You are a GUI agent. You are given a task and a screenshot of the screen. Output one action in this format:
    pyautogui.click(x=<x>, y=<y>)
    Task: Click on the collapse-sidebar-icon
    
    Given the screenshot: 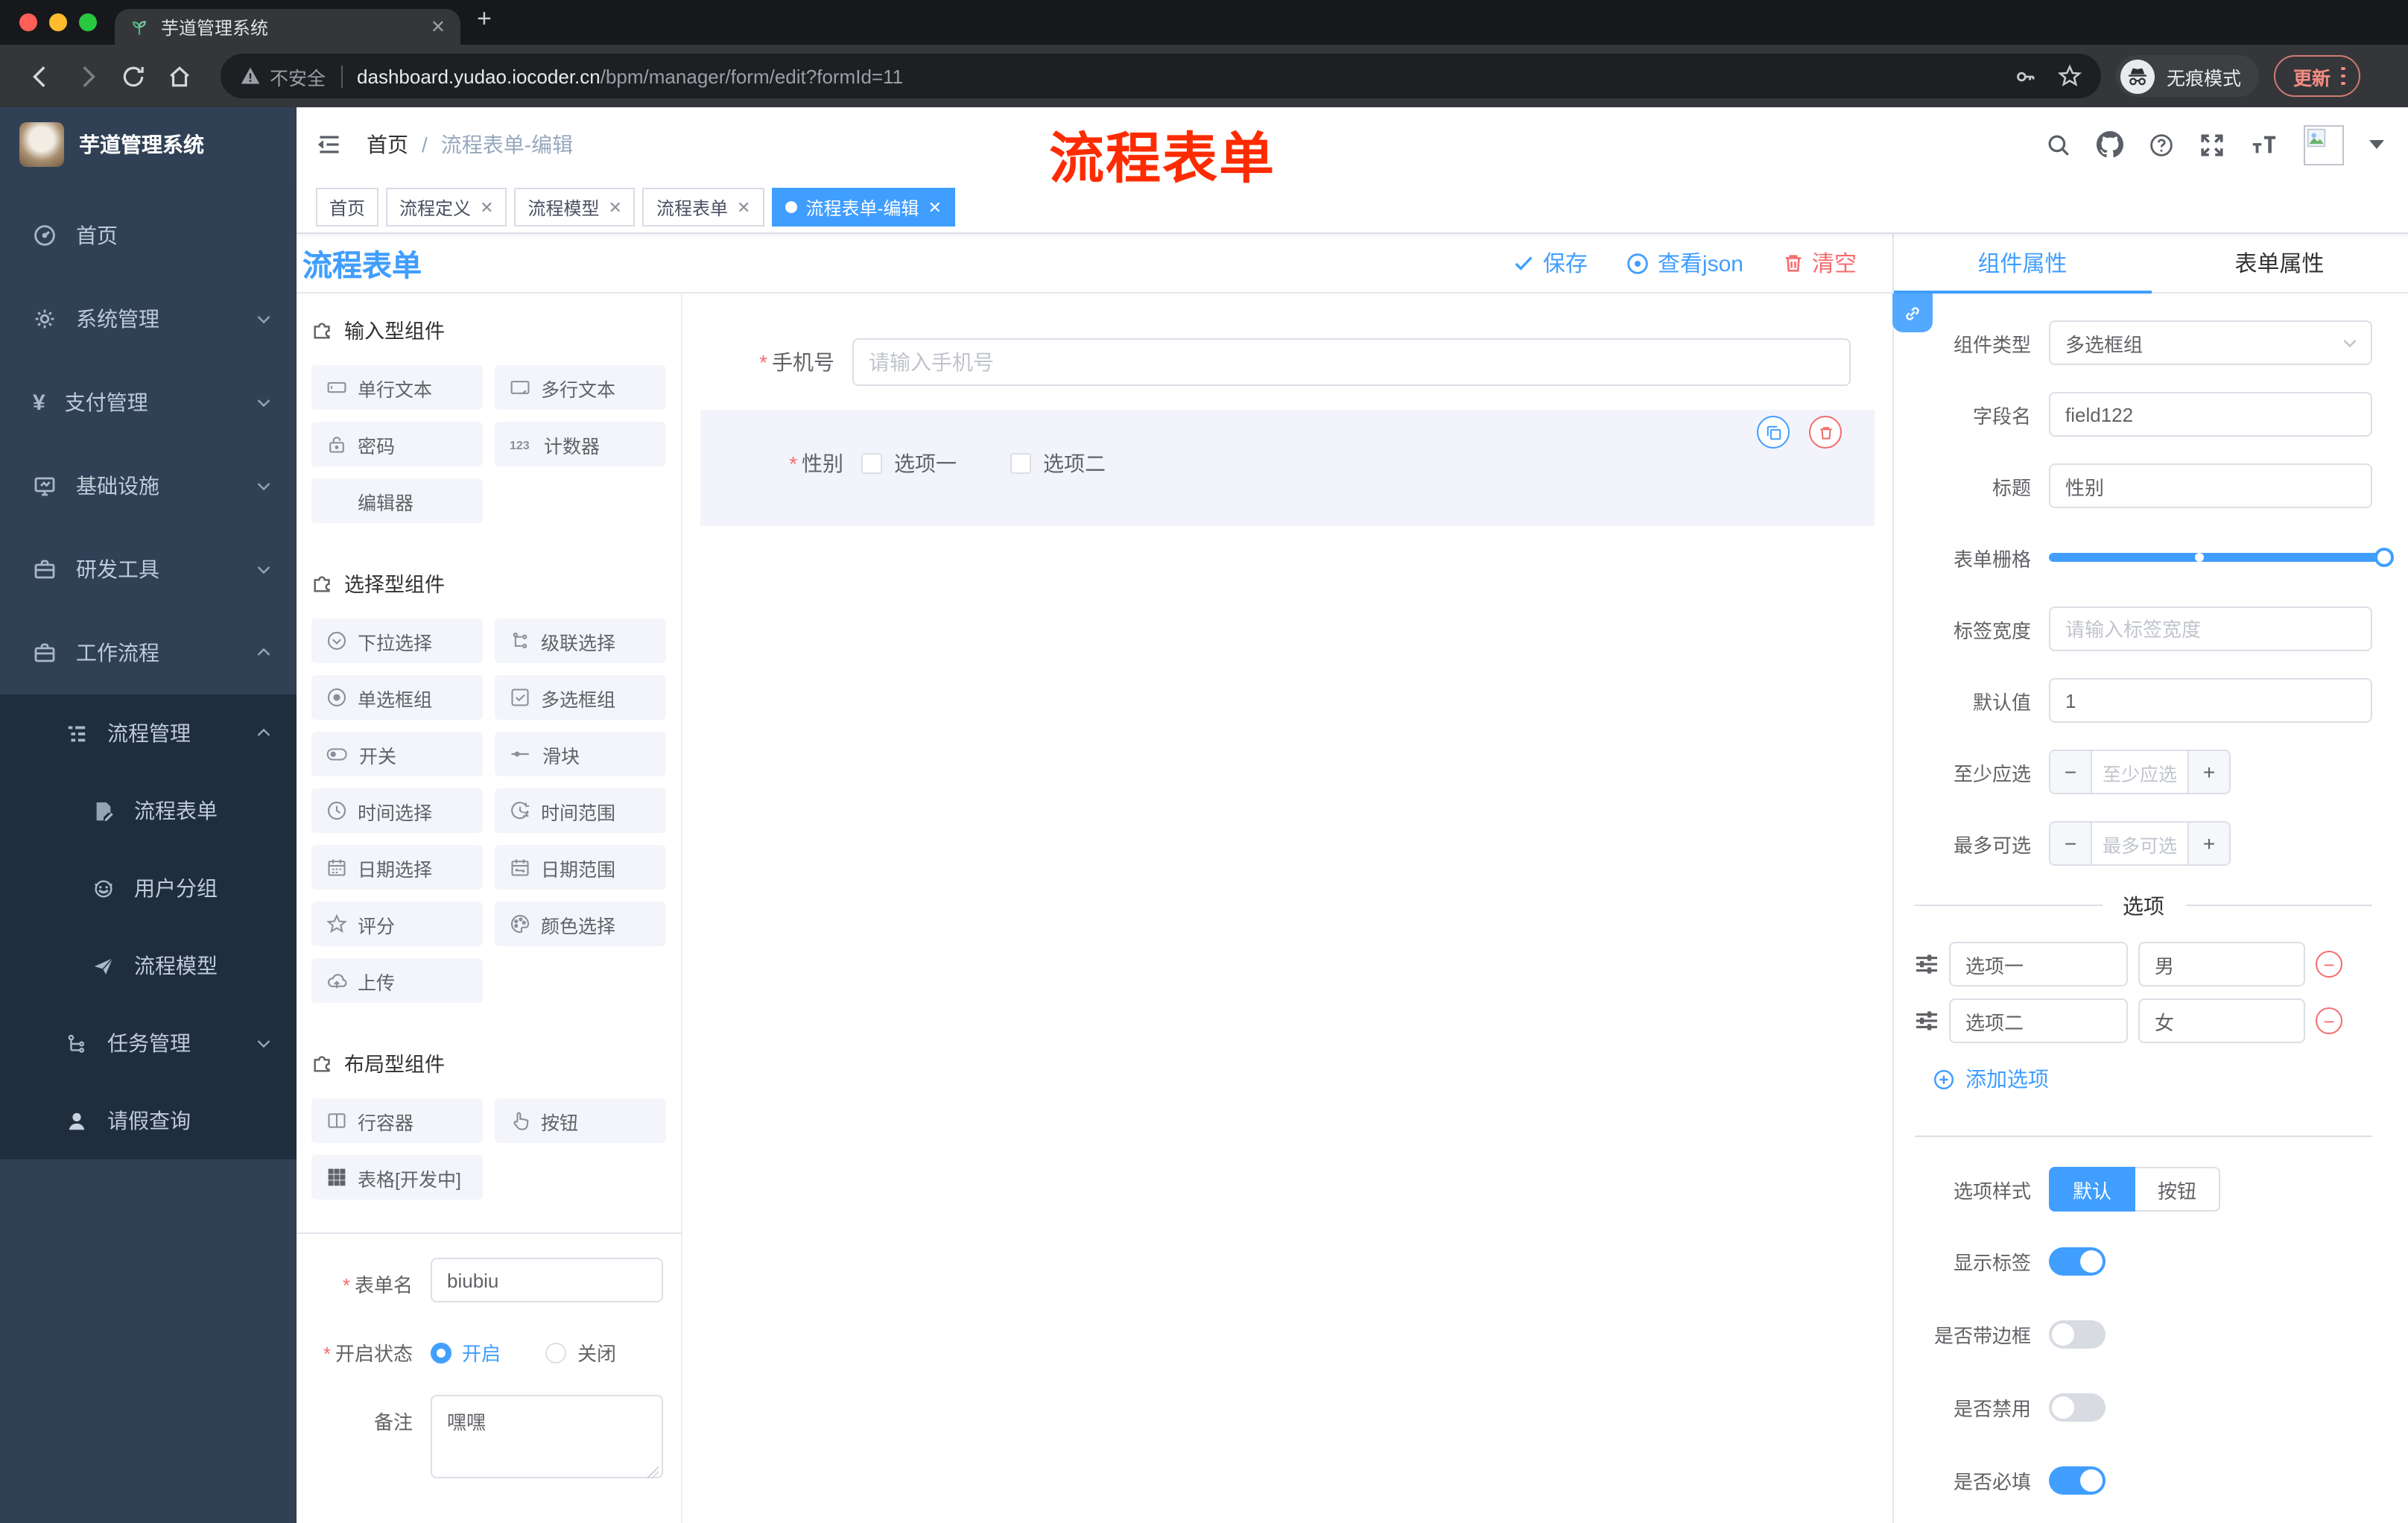 What is the action you would take?
    pyautogui.click(x=329, y=144)
    